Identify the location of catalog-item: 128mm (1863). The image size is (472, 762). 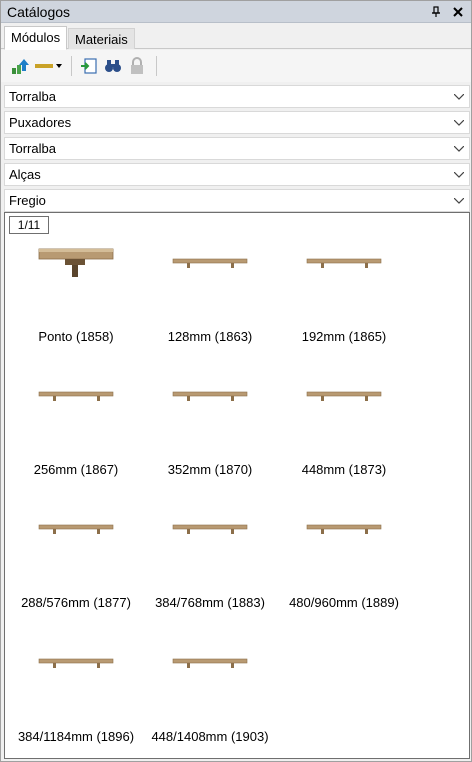
(210, 292).